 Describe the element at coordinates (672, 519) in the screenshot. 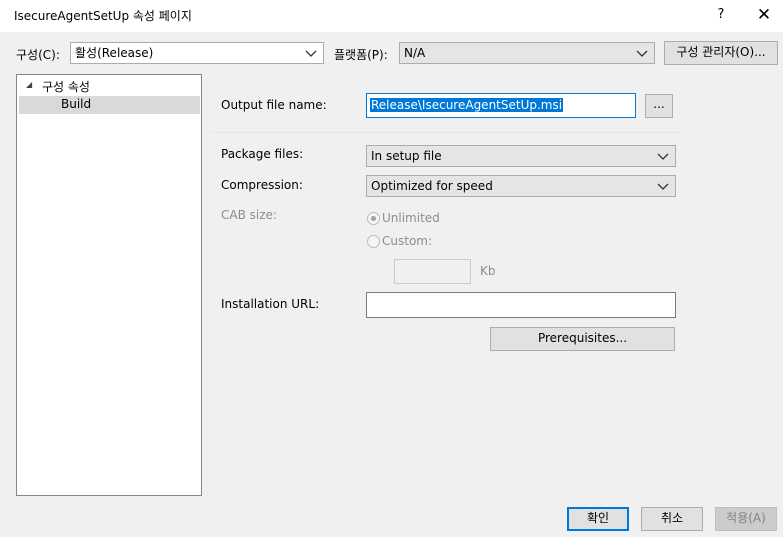

I see `cancel-button: 취소` at that location.